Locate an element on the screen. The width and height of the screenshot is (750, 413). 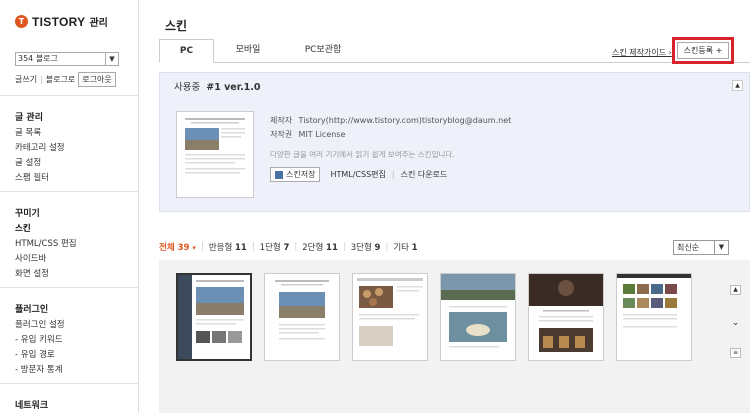
skin-save-button: 스킨저장 is located at coordinates (295, 174).